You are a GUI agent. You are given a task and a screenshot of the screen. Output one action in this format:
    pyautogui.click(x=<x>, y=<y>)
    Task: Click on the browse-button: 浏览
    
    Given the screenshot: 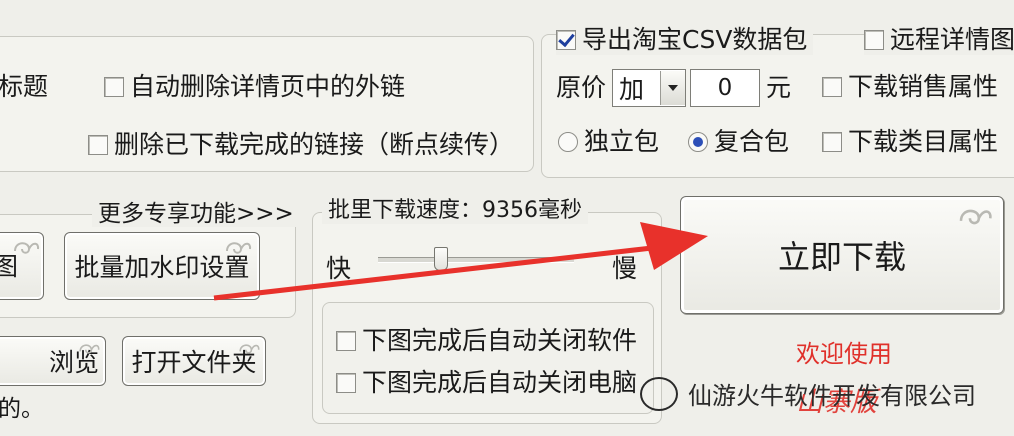 What is the action you would take?
    pyautogui.click(x=53, y=361)
    